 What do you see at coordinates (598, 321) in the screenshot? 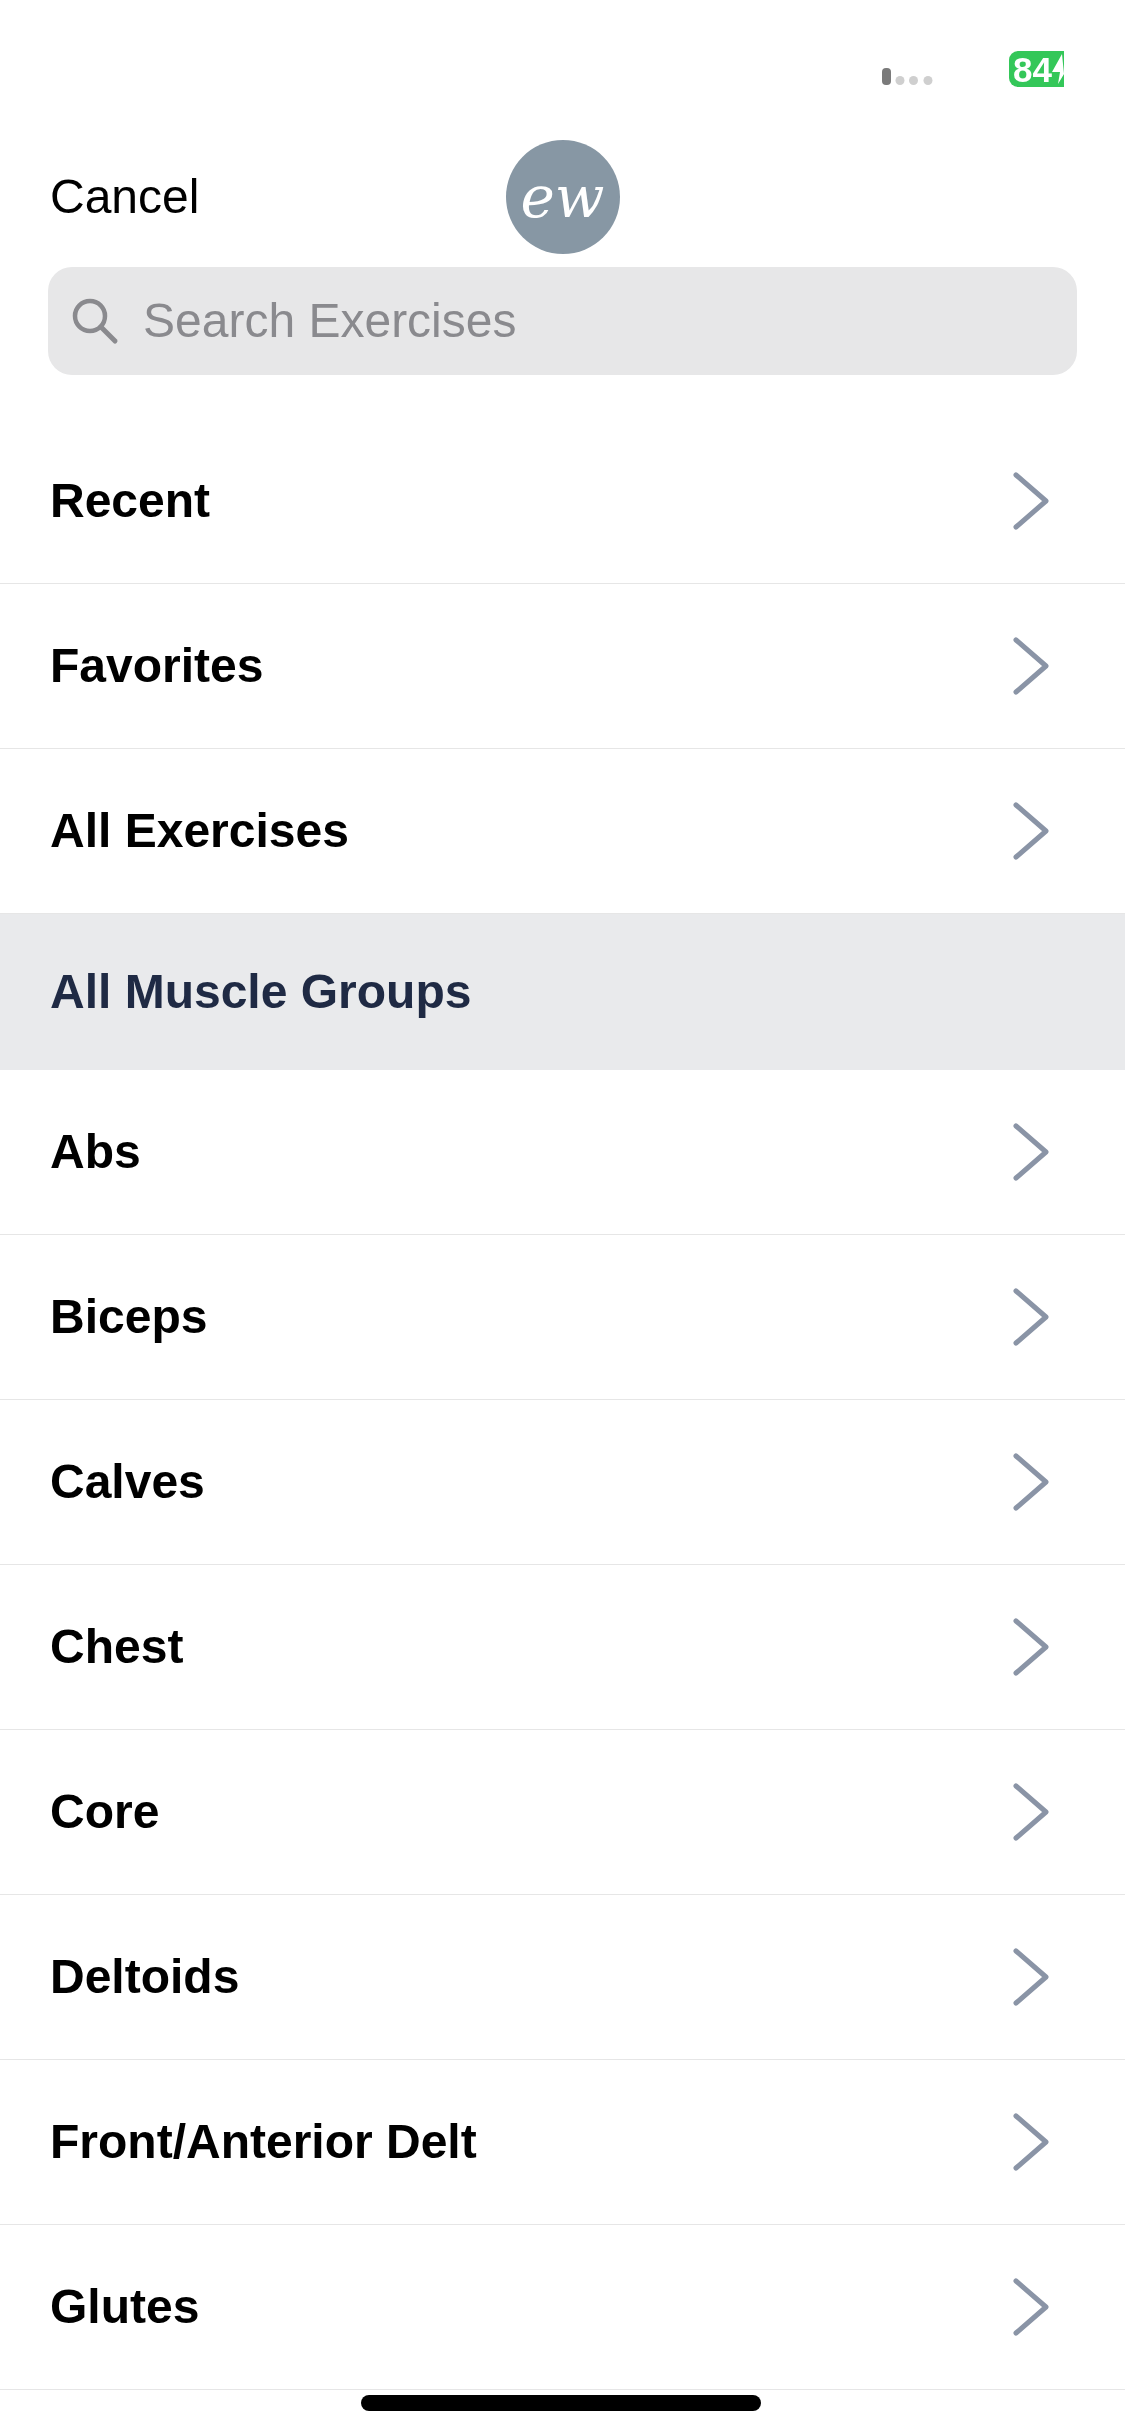
I see `search-input: Search Exercises` at bounding box center [598, 321].